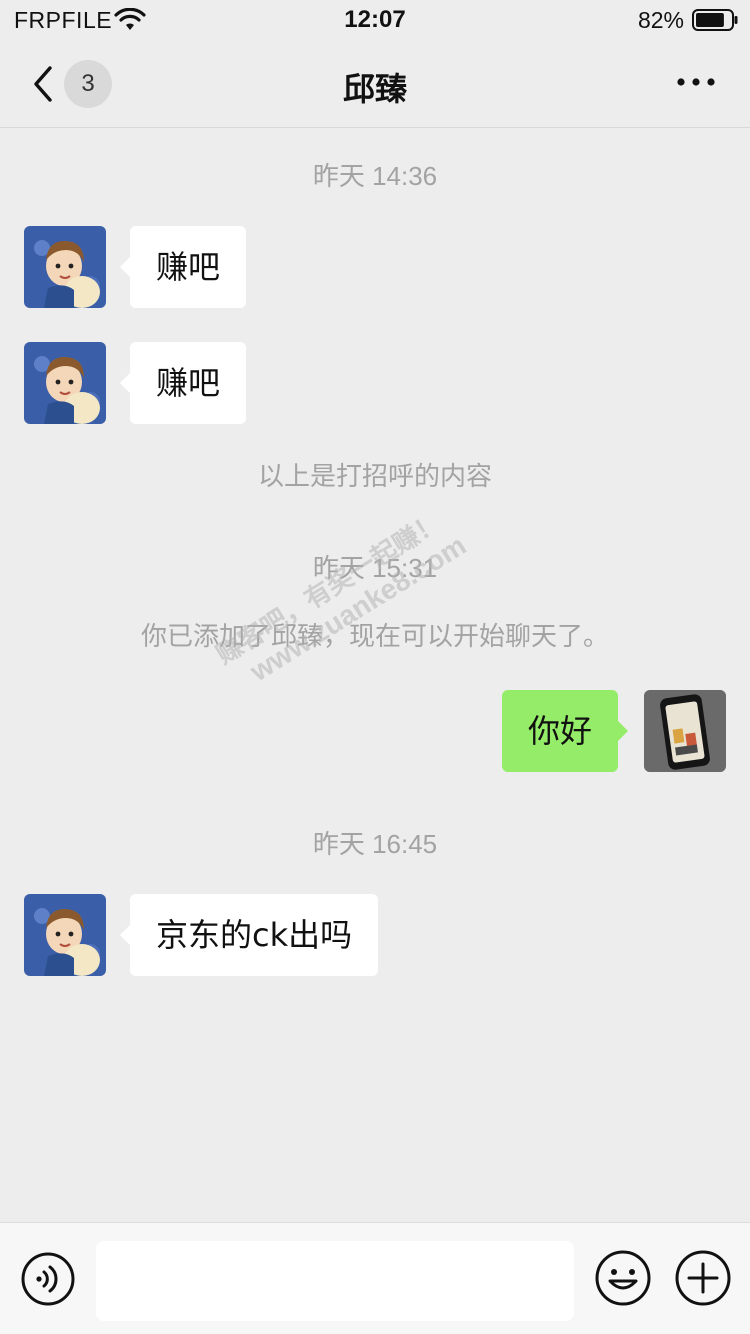 The image size is (750, 1334). What do you see at coordinates (565, 731) in the screenshot?
I see `message-bubble-self: 你好` at bounding box center [565, 731].